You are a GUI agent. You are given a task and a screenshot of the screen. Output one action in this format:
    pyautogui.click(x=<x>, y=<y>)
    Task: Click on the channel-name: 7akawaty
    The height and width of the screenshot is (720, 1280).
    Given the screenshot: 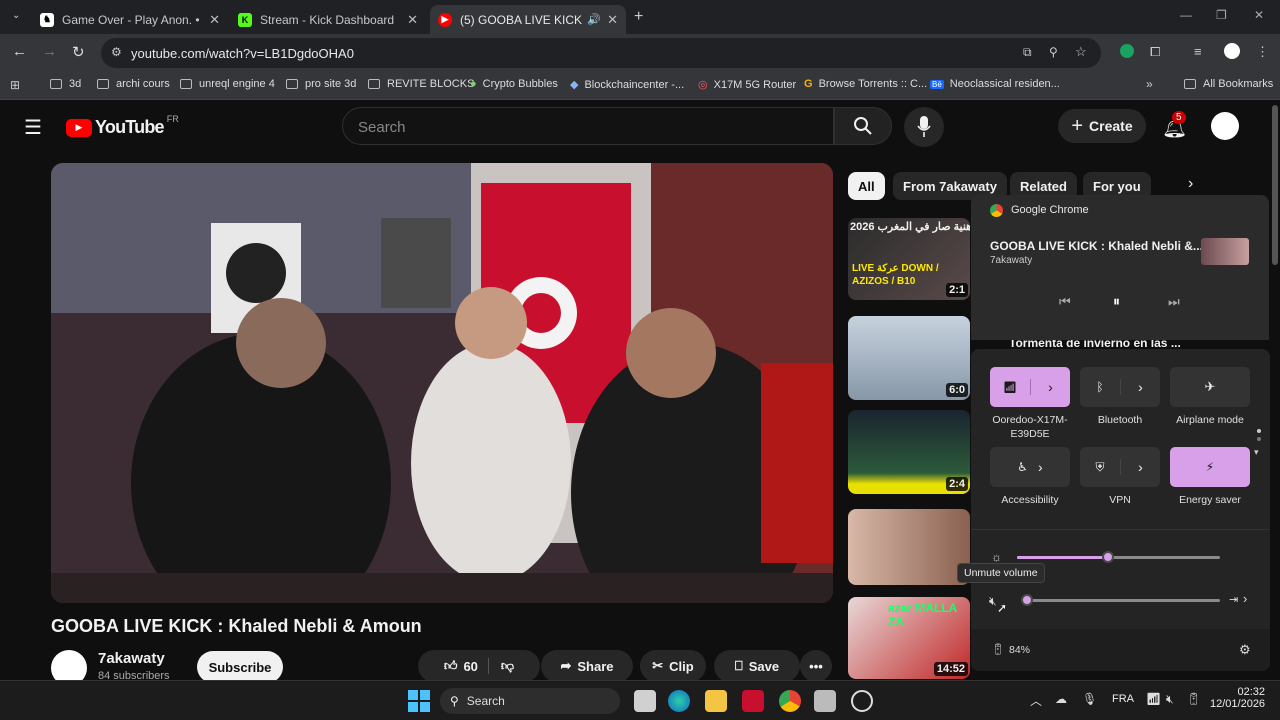 What is the action you would take?
    pyautogui.click(x=131, y=658)
    